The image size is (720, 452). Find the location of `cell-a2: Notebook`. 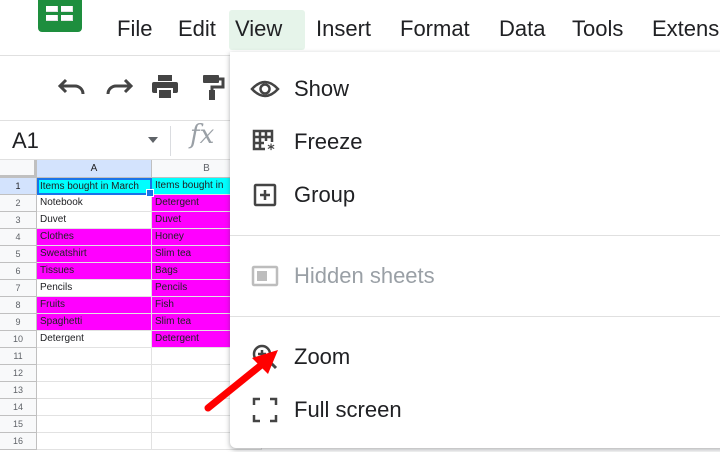

cell-a2: Notebook is located at coordinates (94, 203).